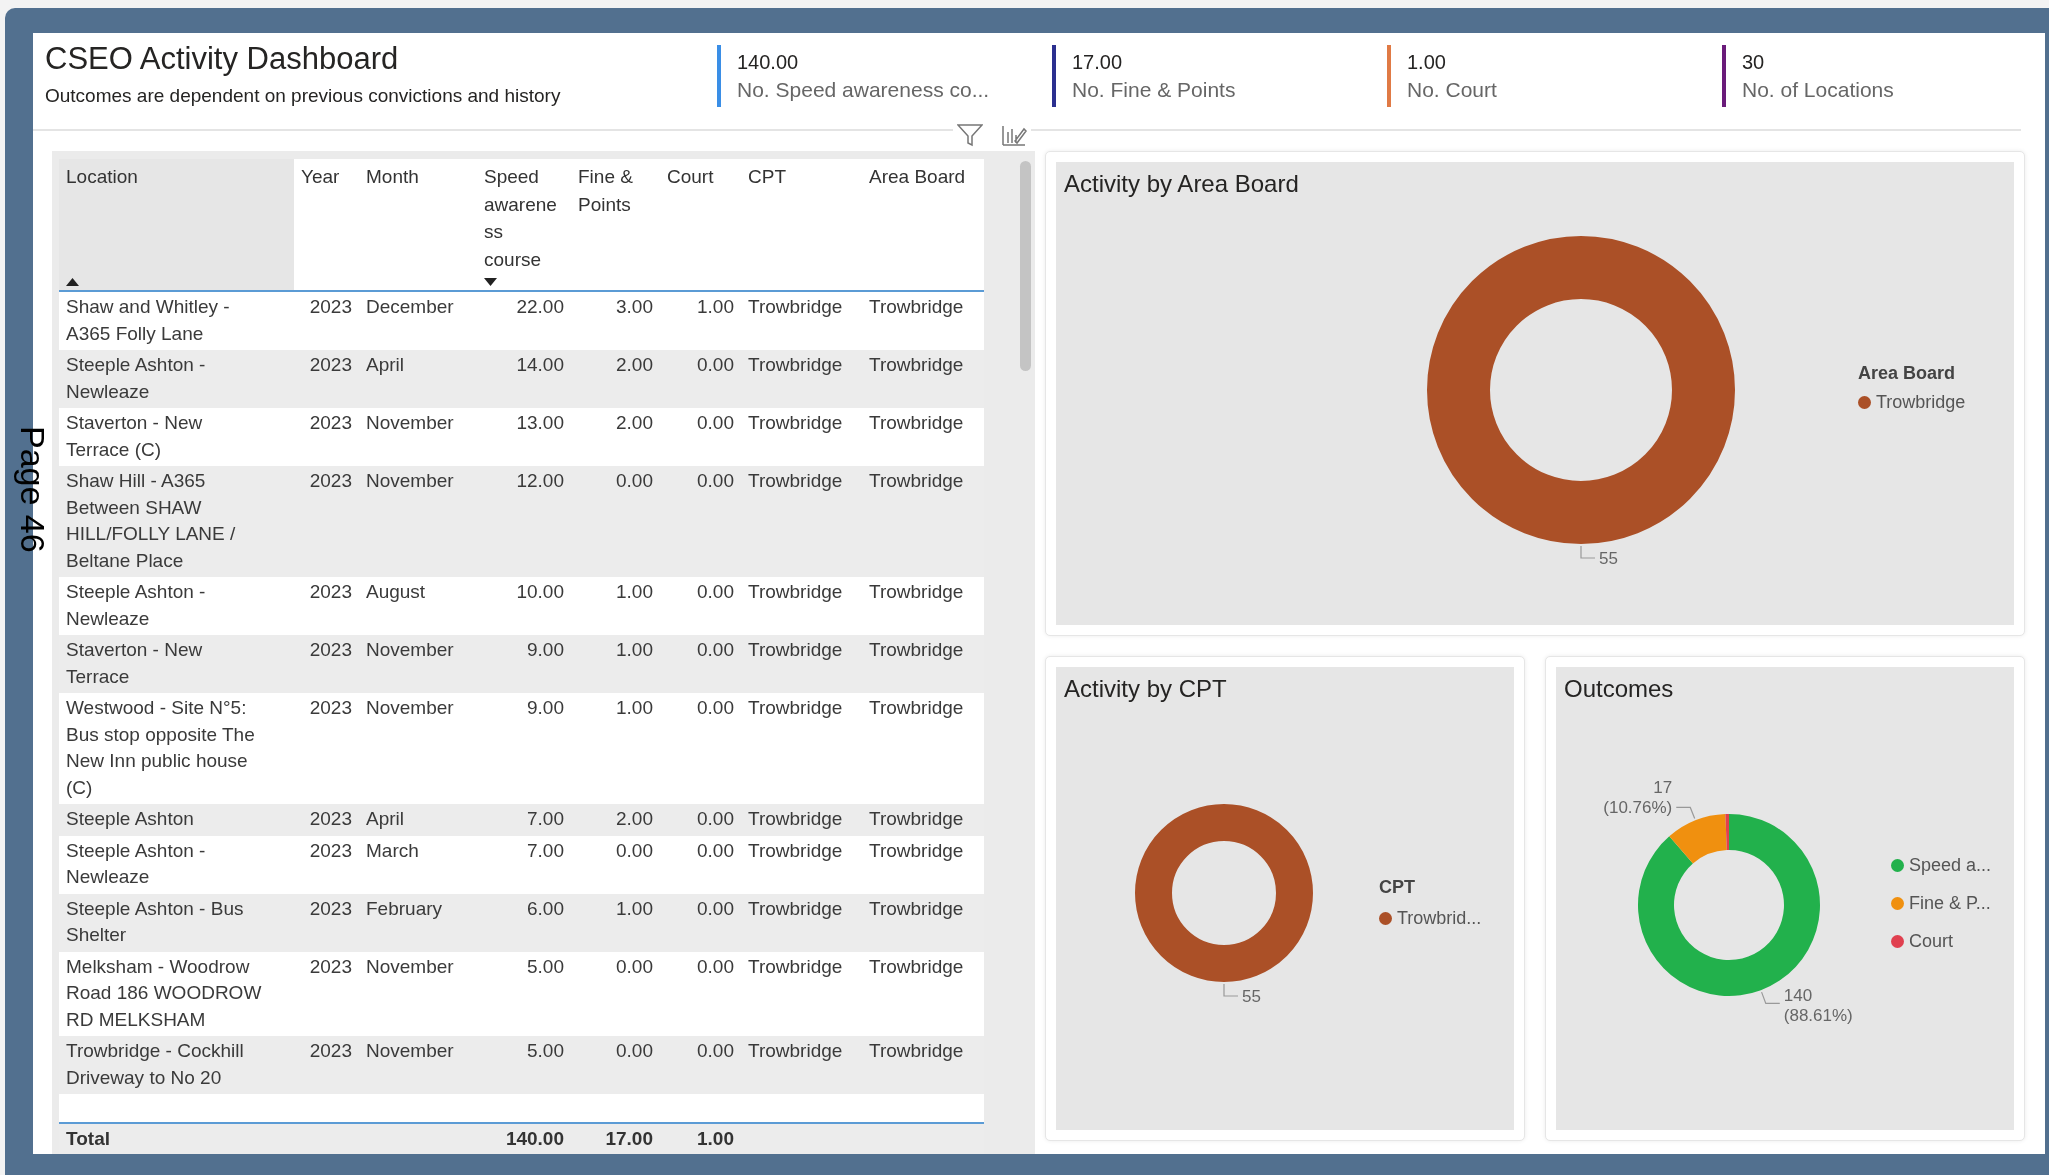 This screenshot has width=2049, height=1175. What do you see at coordinates (72, 282) in the screenshot?
I see `sort-ascending-icon` at bounding box center [72, 282].